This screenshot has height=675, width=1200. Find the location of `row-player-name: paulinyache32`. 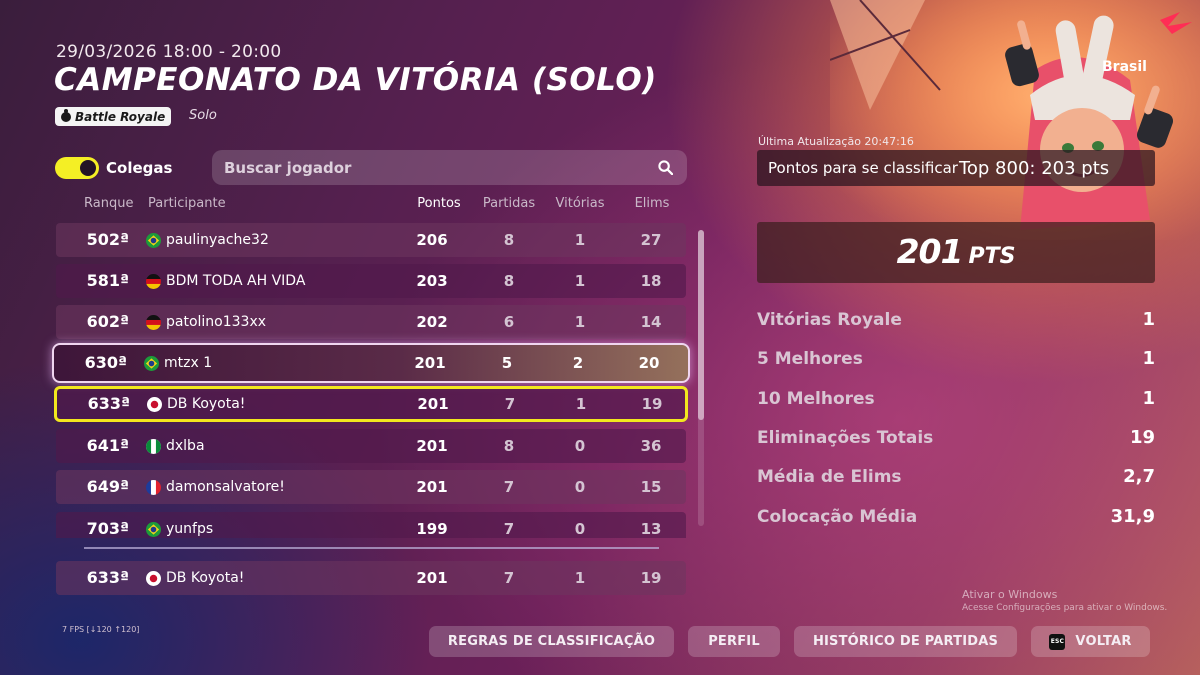

row-player-name: paulinyache32 is located at coordinates (217, 240).